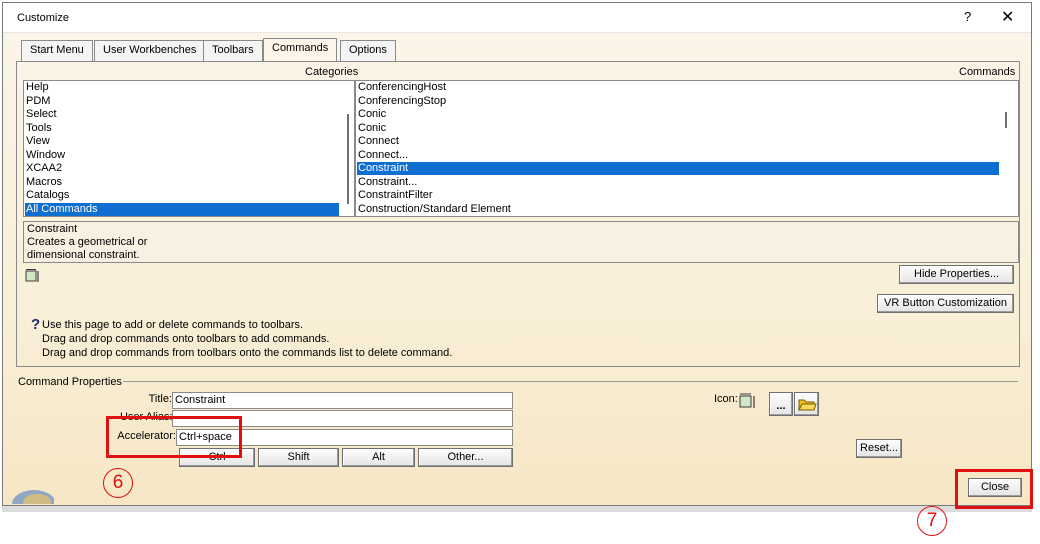  What do you see at coordinates (182, 87) in the screenshot?
I see `category-item: Help` at bounding box center [182, 87].